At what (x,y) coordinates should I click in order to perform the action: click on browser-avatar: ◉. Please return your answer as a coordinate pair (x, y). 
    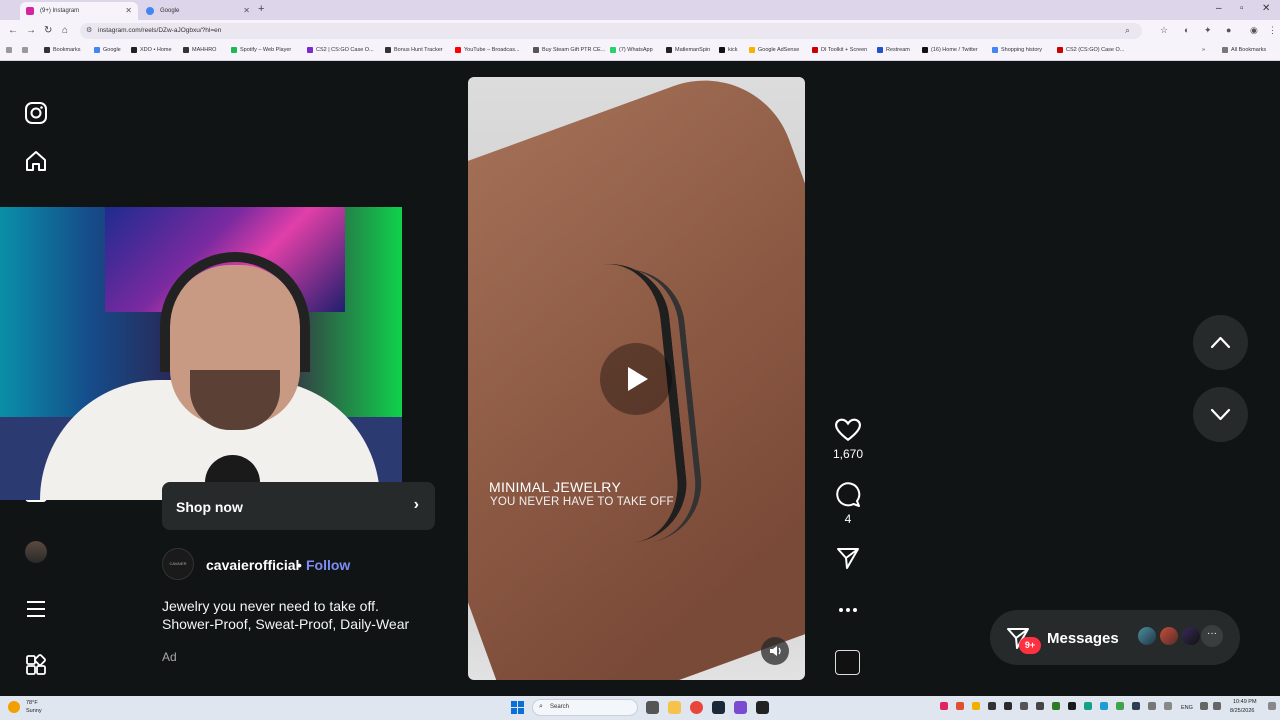
    Looking at the image, I should click on (1254, 30).